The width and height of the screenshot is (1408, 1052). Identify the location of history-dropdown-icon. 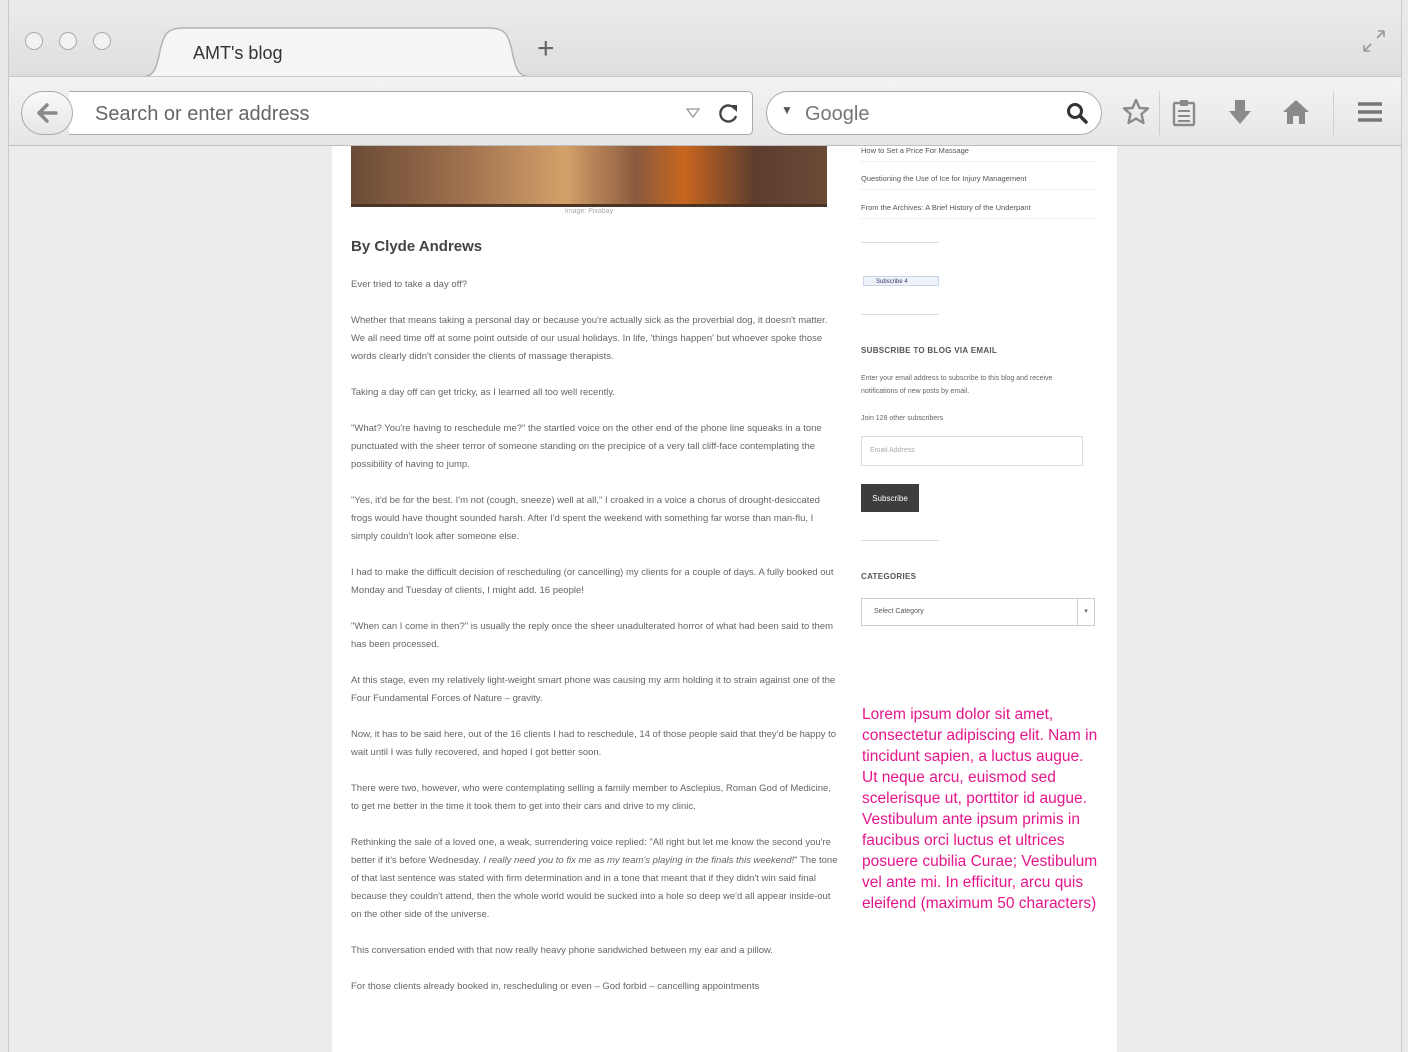
(693, 113).